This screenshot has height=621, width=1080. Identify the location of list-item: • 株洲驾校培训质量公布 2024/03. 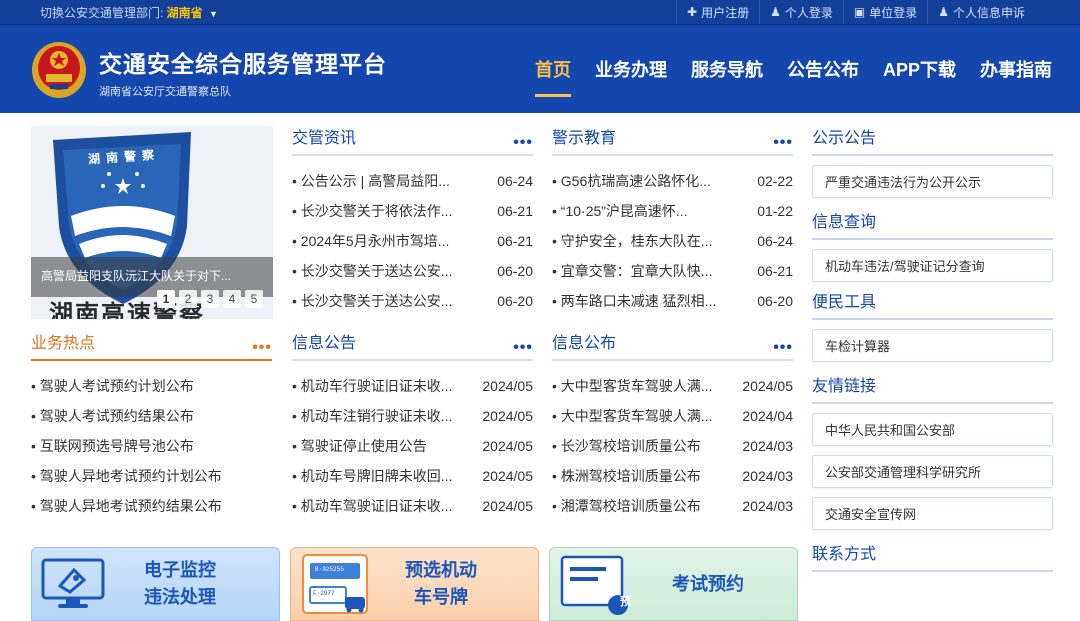
(672, 476).